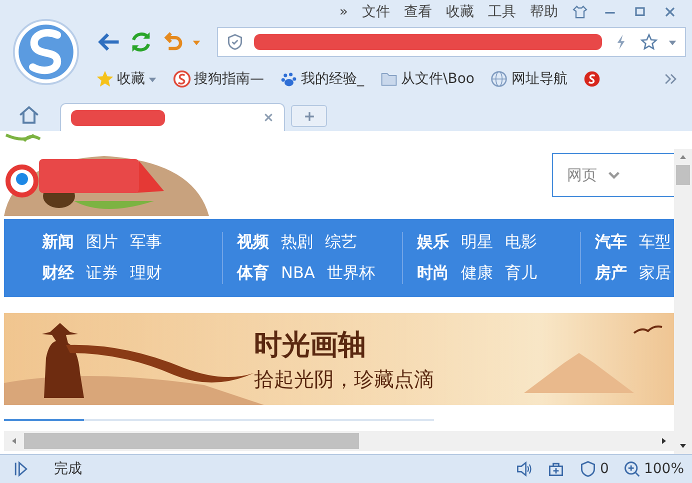 Image resolution: width=692 pixels, height=483 pixels. Describe the element at coordinates (21, 469) in the screenshot. I see `sidebar-toggle-icon` at that location.